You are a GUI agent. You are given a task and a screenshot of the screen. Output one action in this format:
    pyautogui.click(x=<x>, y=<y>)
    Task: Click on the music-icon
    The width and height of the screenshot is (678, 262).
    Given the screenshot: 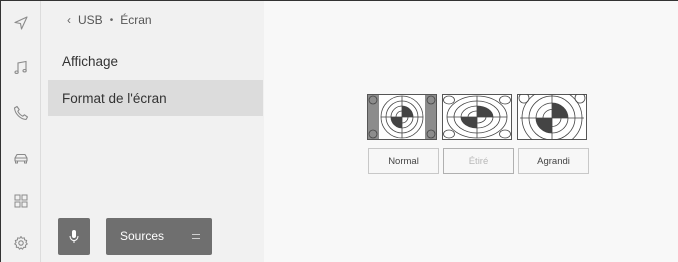 What is the action you would take?
    pyautogui.click(x=21, y=68)
    